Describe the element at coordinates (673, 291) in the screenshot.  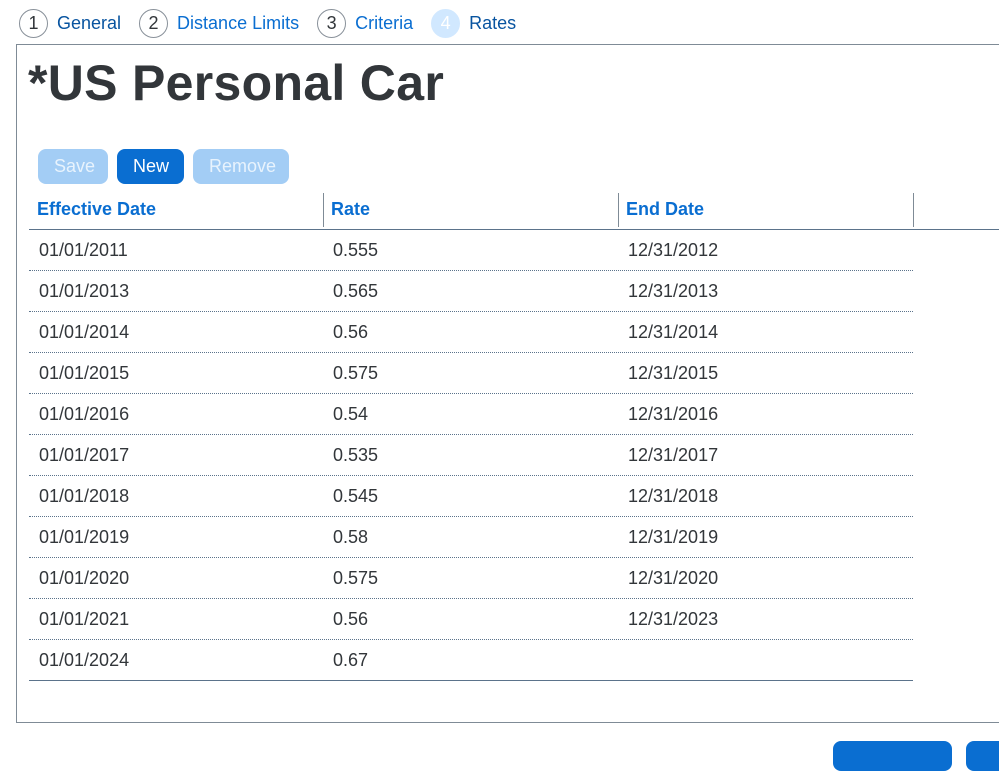
I see `end-date-cell: 12/31/2013` at that location.